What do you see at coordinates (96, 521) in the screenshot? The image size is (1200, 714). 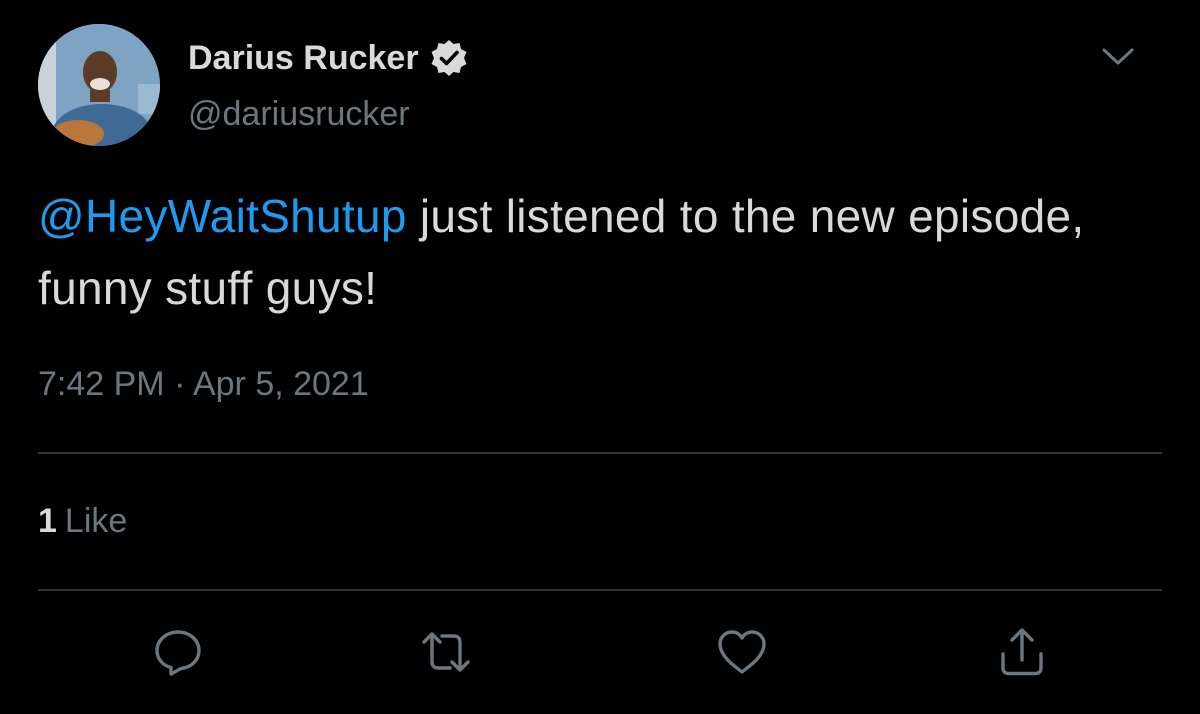 I see `likes-label: Like` at bounding box center [96, 521].